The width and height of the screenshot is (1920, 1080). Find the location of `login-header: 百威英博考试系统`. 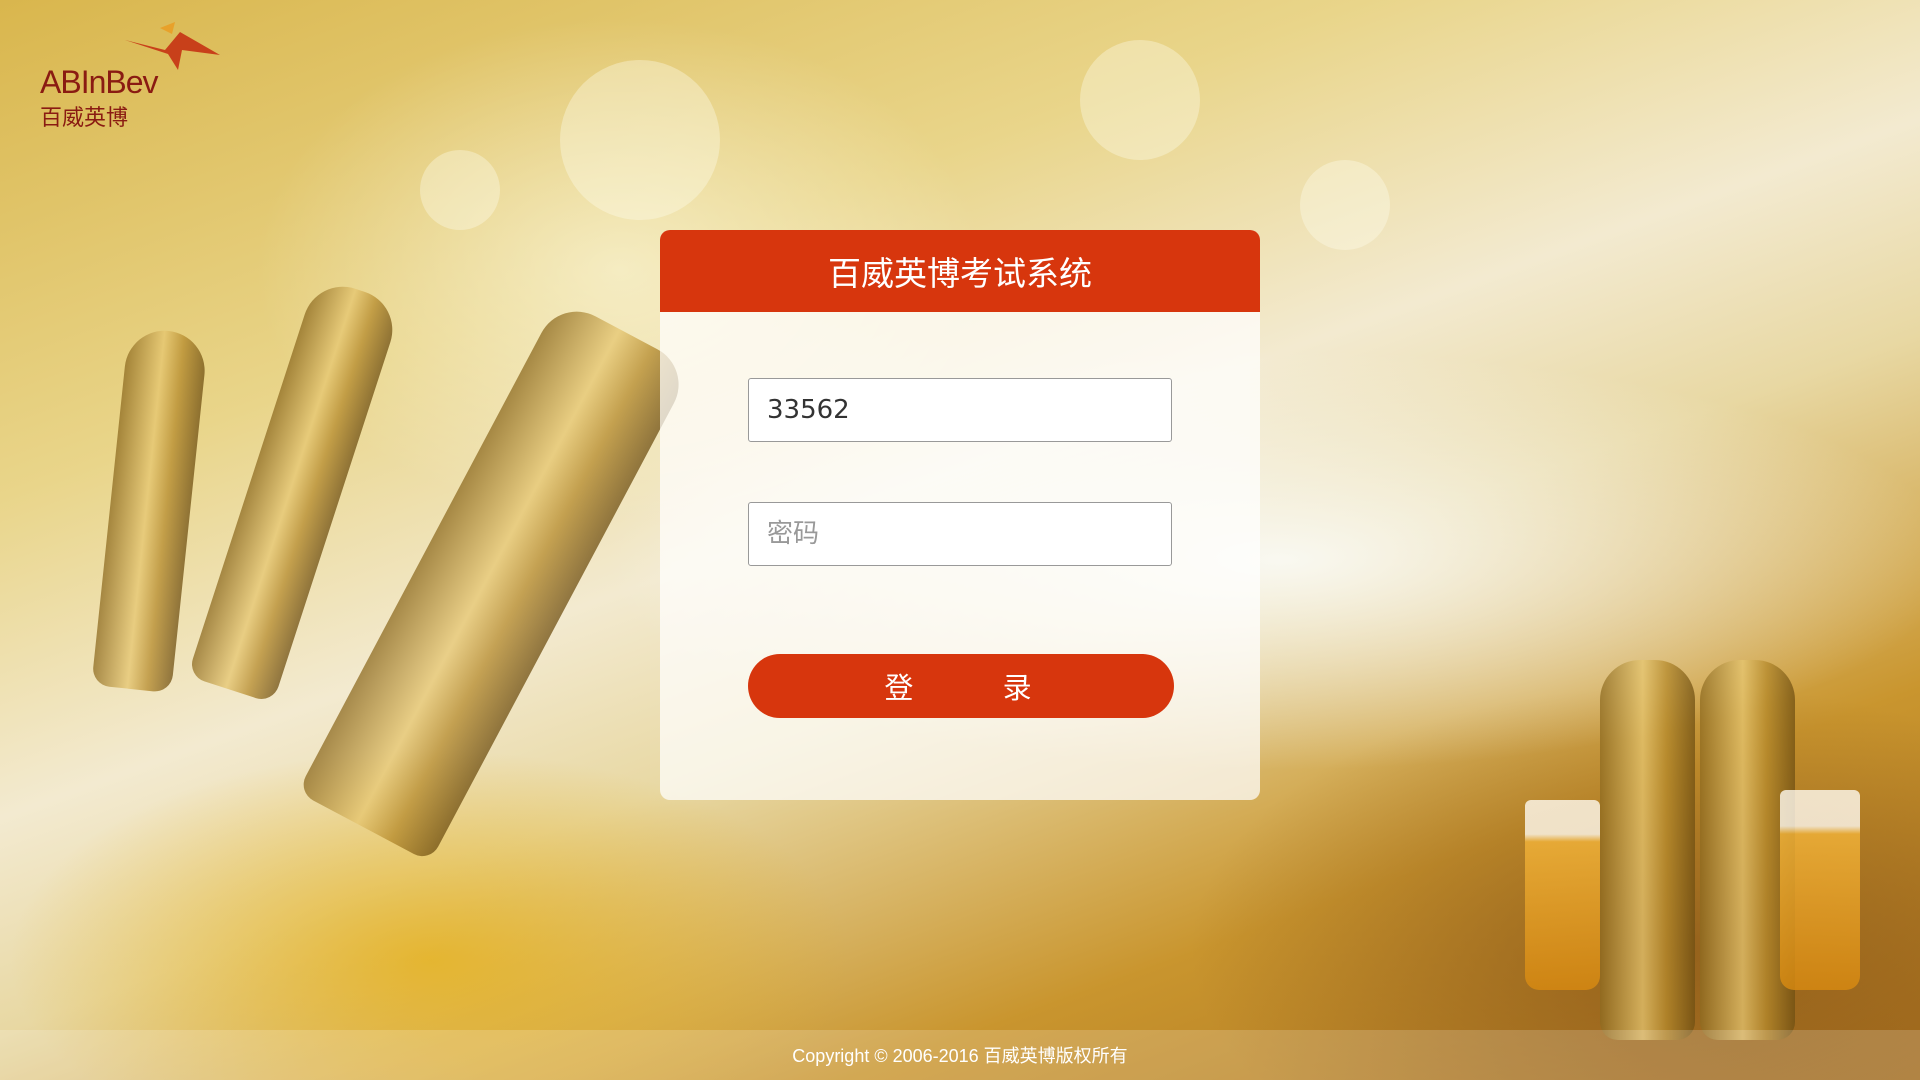

login-header: 百威英博考试系统 is located at coordinates (960, 271).